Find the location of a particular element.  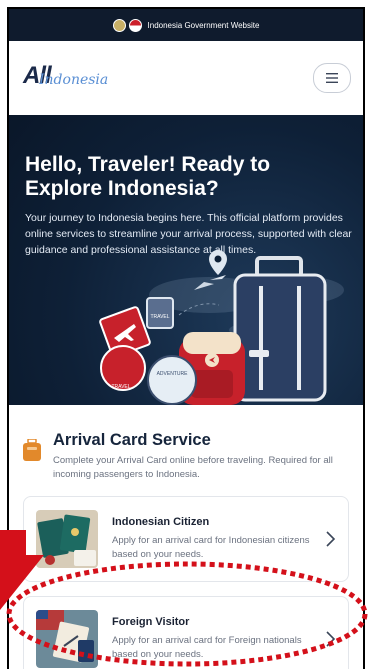

location-pin-icon is located at coordinates (218, 262).